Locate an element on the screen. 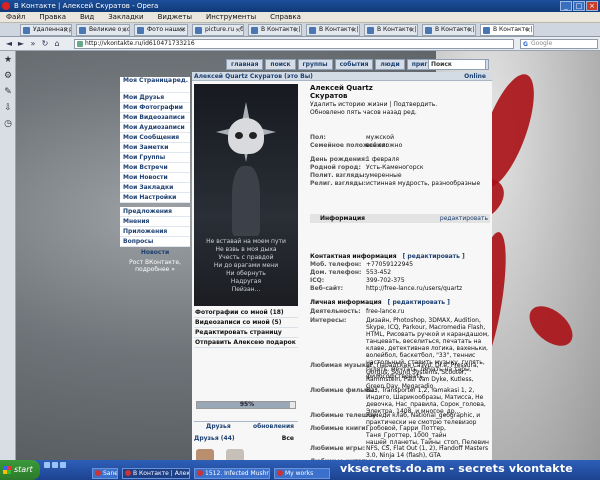 The image size is (600, 480). menu-item: Справка is located at coordinates (285, 17).